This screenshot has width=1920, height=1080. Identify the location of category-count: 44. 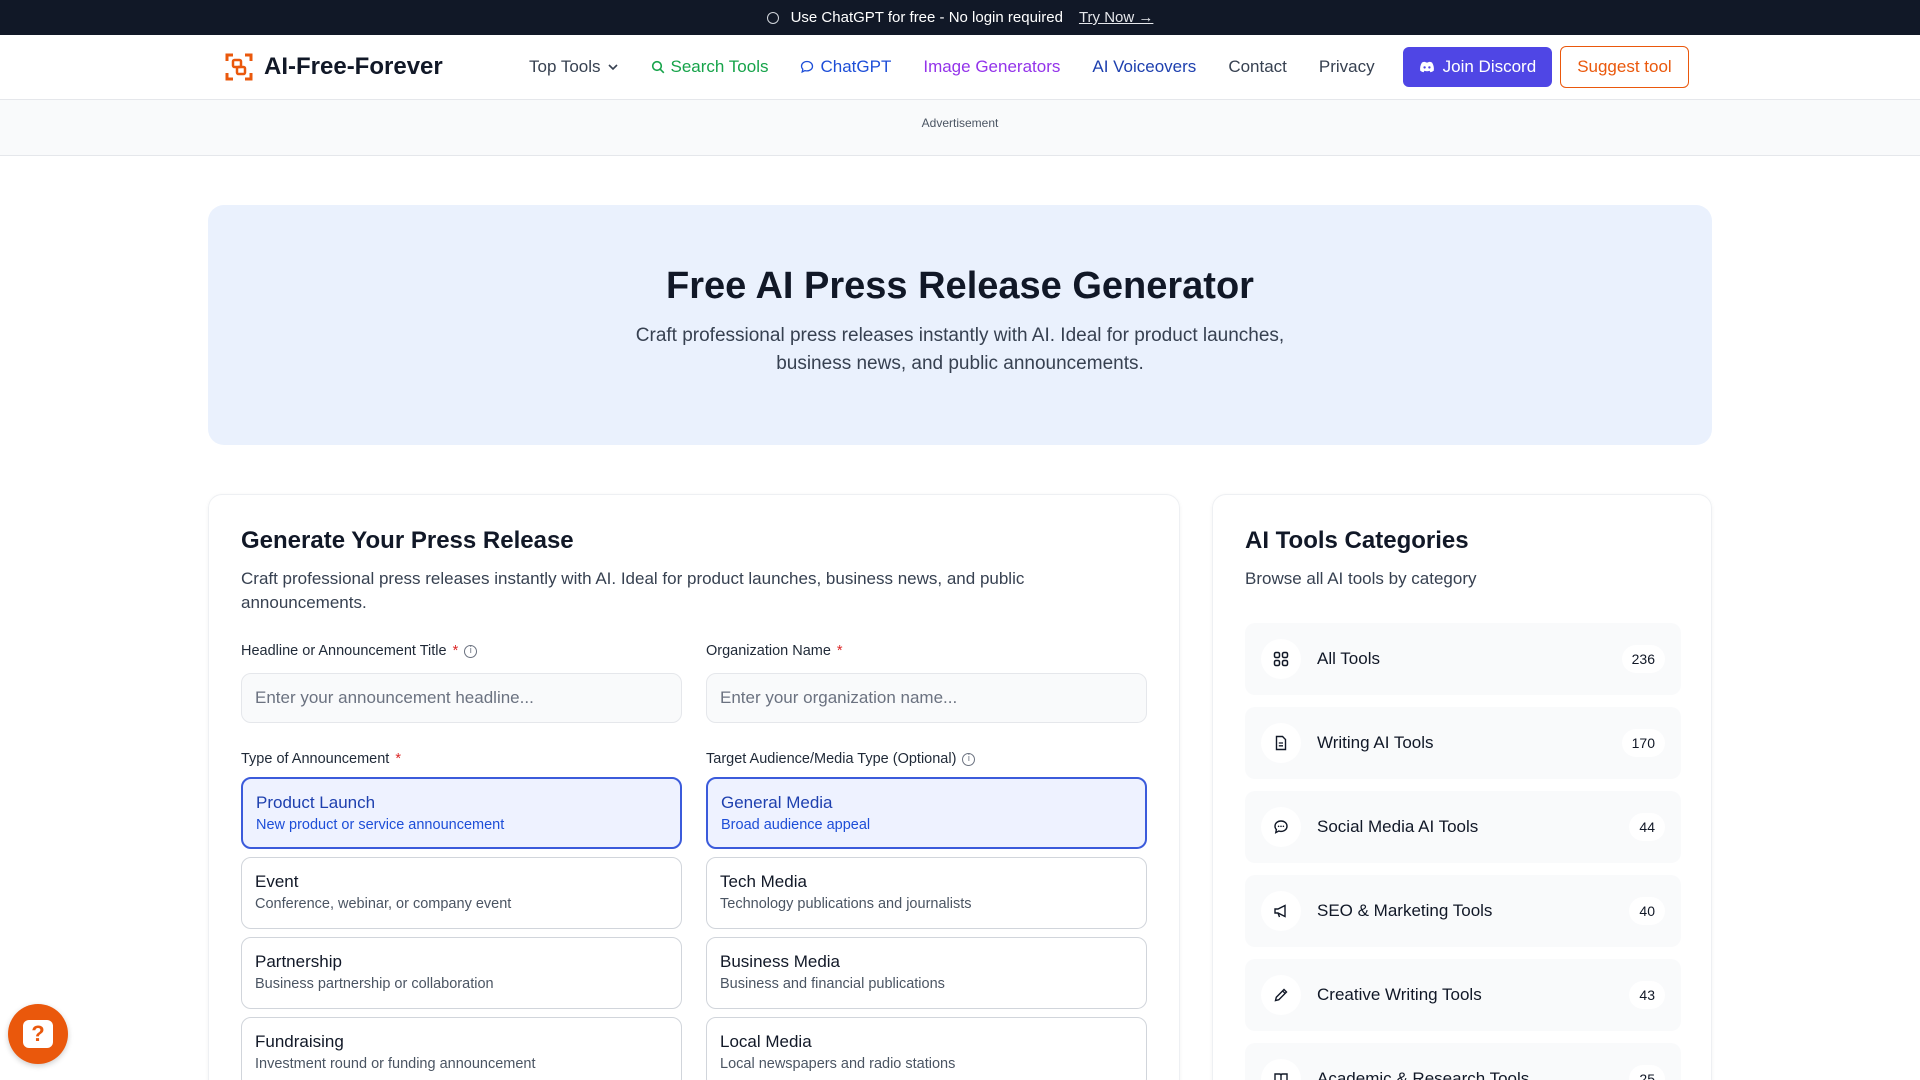
(1647, 827).